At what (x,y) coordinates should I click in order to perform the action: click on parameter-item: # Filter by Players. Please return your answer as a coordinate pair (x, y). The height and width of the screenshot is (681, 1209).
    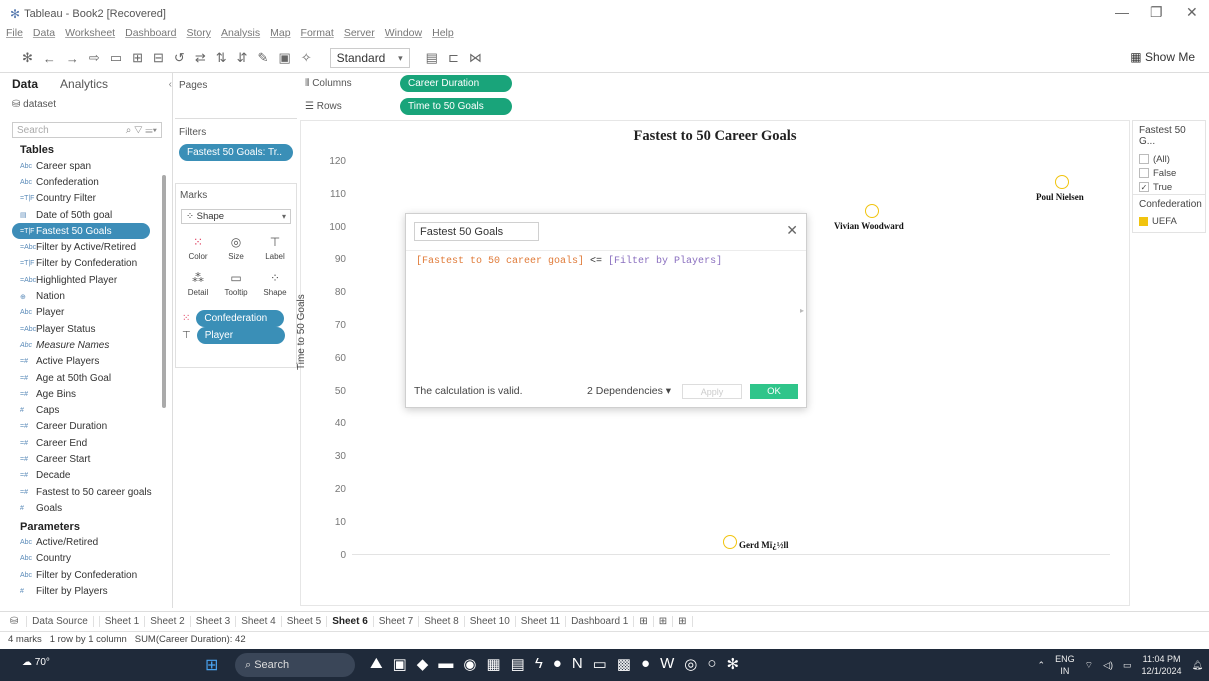
    Looking at the image, I should click on (92, 591).